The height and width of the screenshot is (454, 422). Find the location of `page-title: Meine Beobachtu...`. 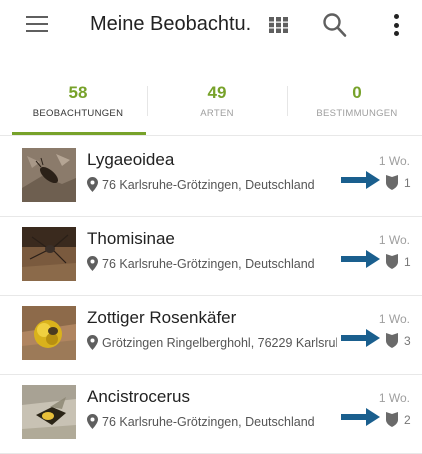

page-title: Meine Beobachtu... is located at coordinates (170, 24).